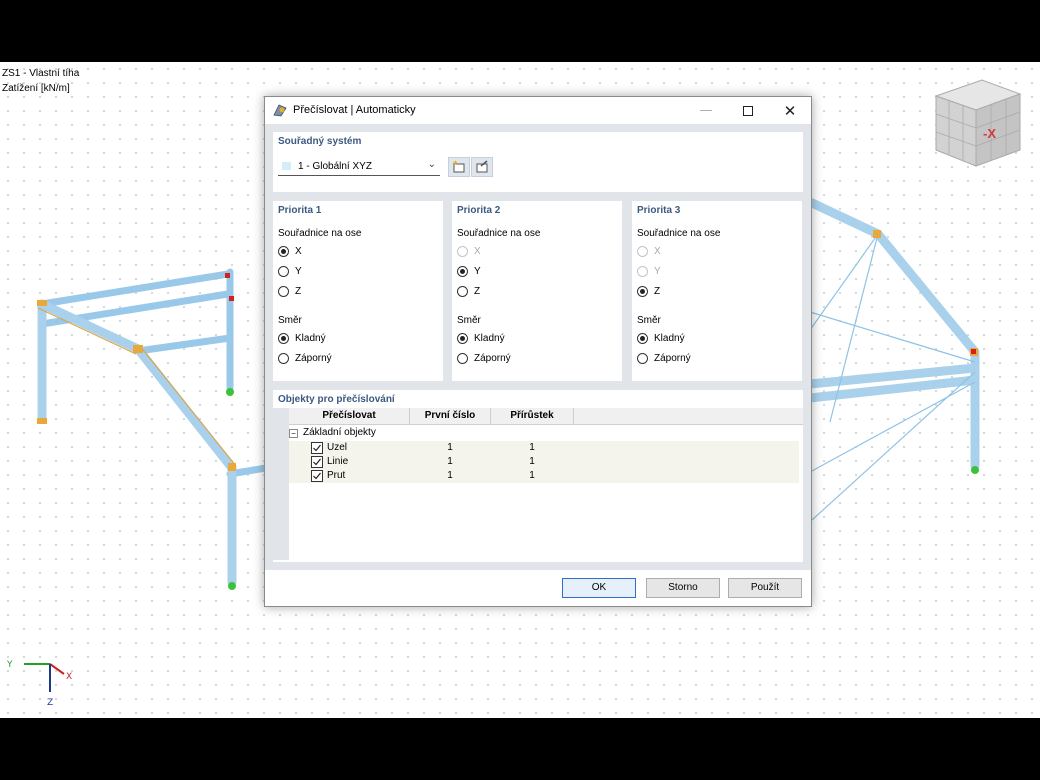 The width and height of the screenshot is (1040, 780). I want to click on renumber-app-icon, so click(280, 110).